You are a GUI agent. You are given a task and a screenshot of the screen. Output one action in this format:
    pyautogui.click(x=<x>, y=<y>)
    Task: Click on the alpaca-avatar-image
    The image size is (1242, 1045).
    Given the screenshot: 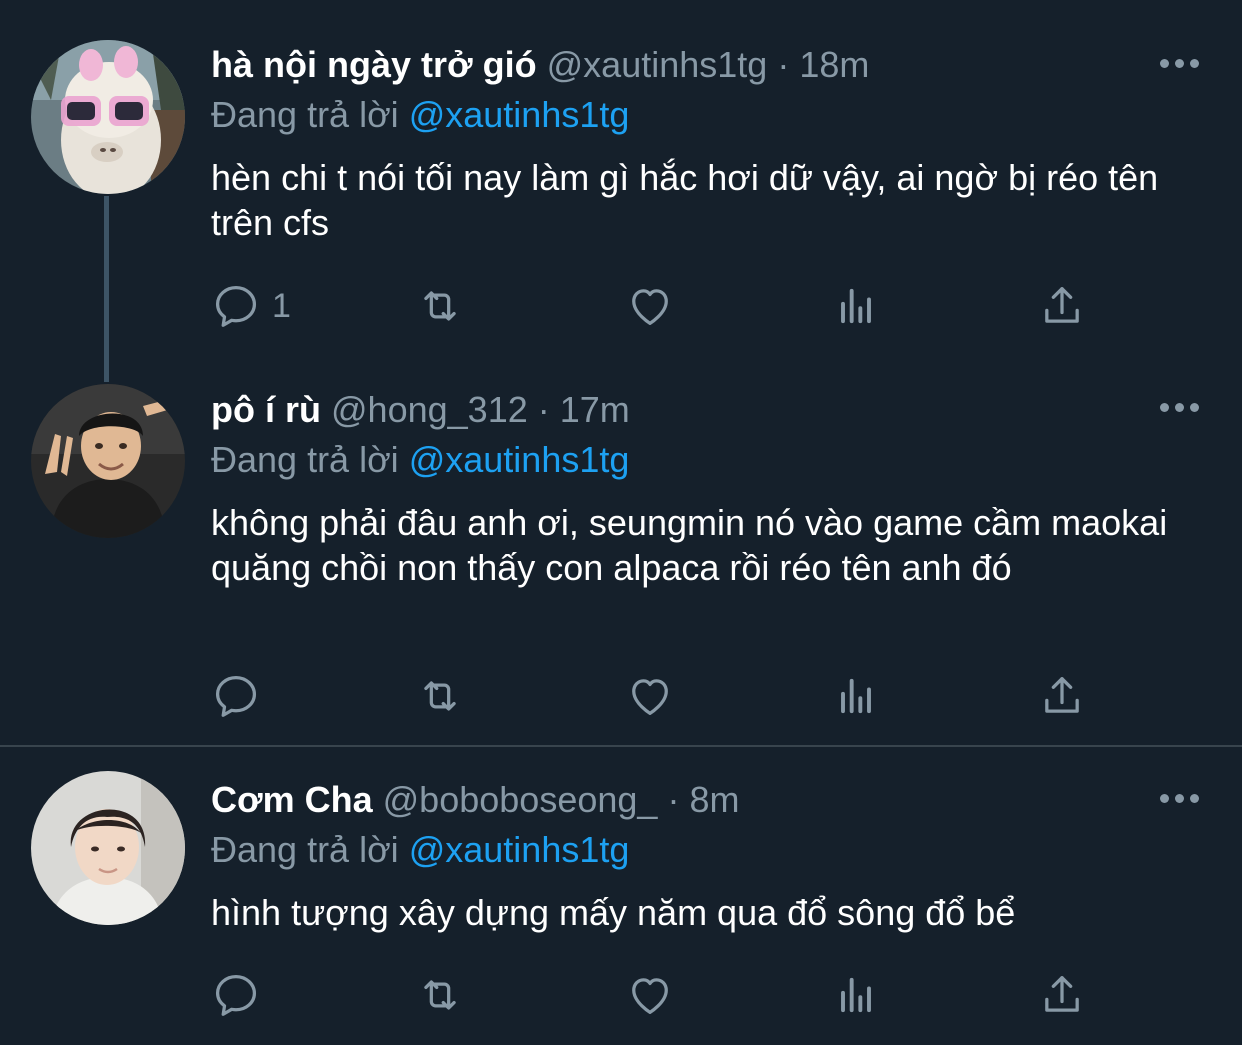 What is the action you would take?
    pyautogui.click(x=108, y=117)
    